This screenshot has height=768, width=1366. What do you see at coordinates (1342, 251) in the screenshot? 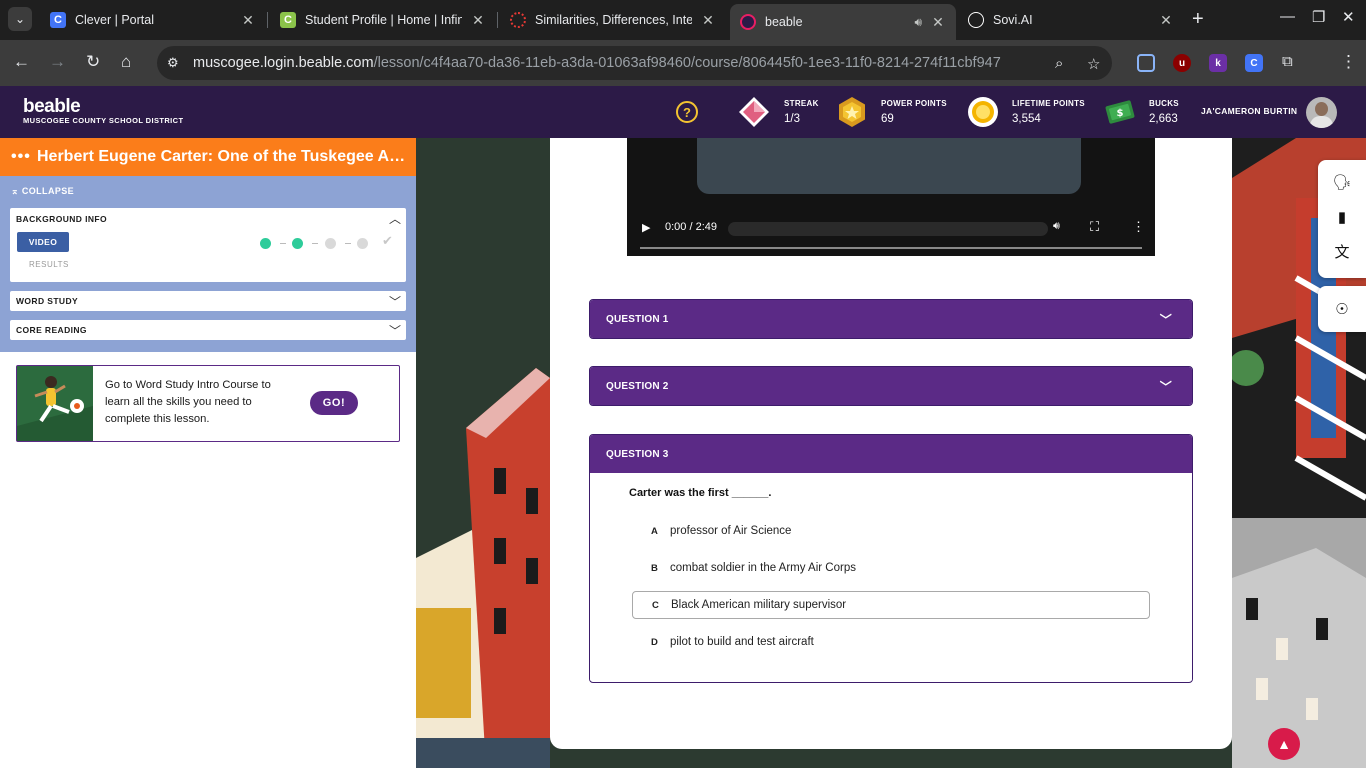
I see `translate-icon: 文` at bounding box center [1342, 251].